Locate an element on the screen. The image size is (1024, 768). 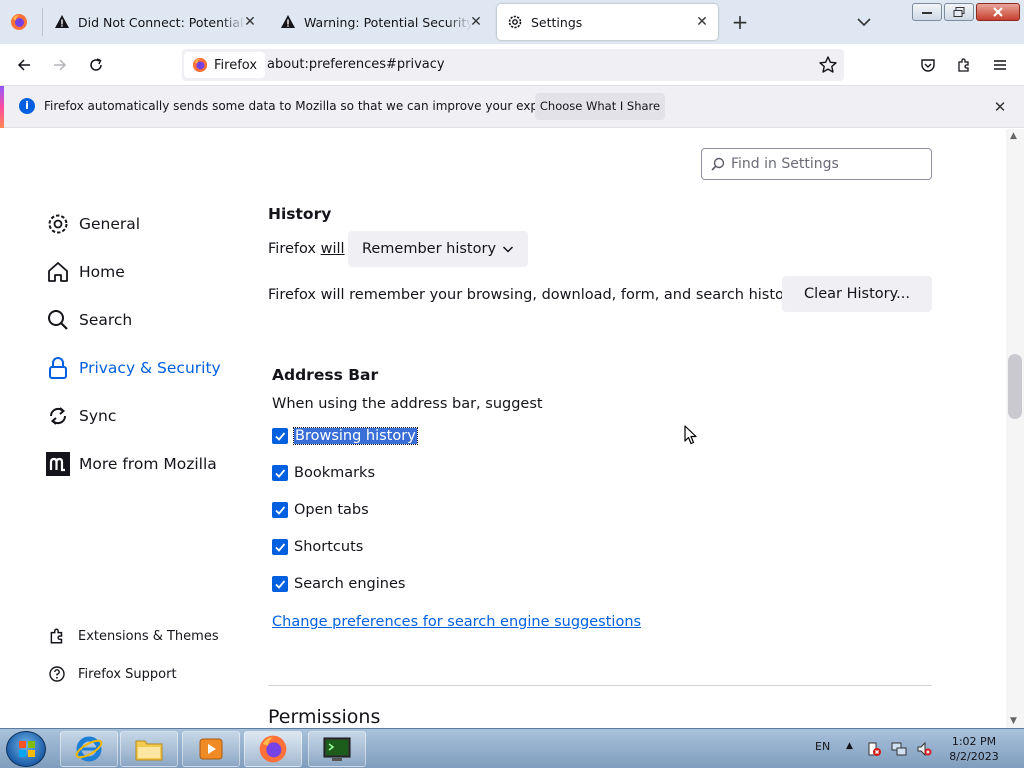
start-button is located at coordinates (26, 749).